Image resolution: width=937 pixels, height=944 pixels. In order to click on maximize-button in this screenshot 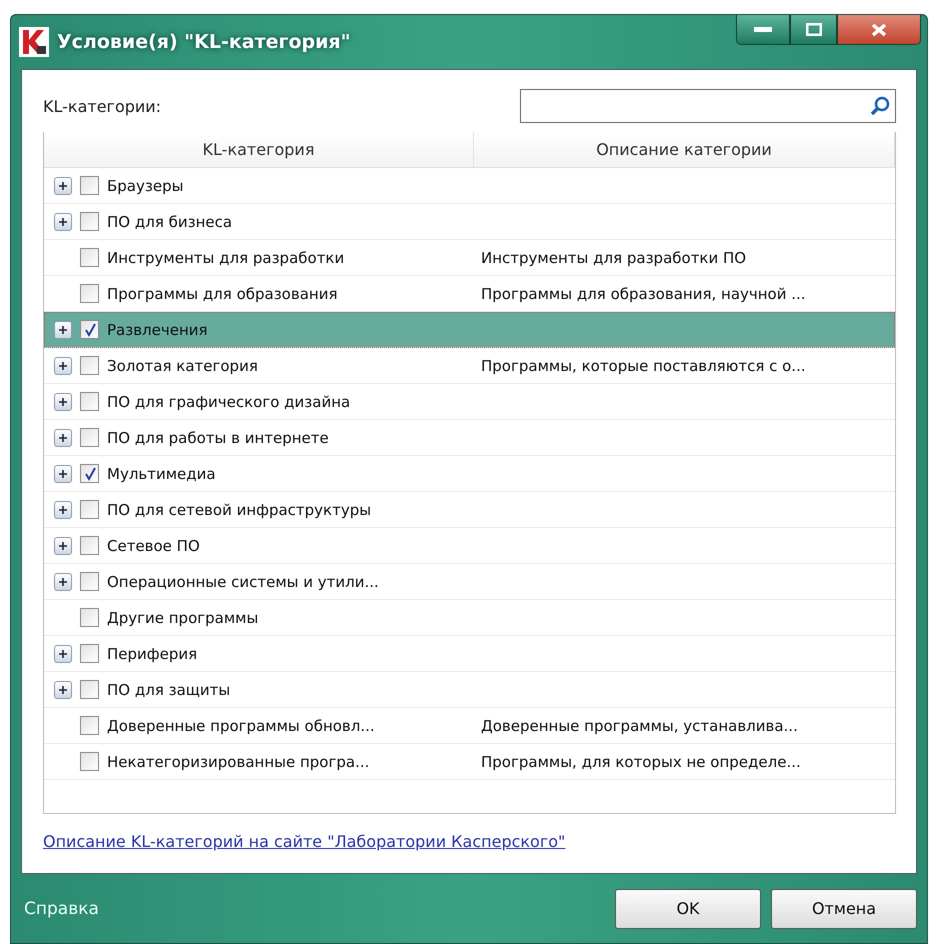, I will do `click(813, 30)`.